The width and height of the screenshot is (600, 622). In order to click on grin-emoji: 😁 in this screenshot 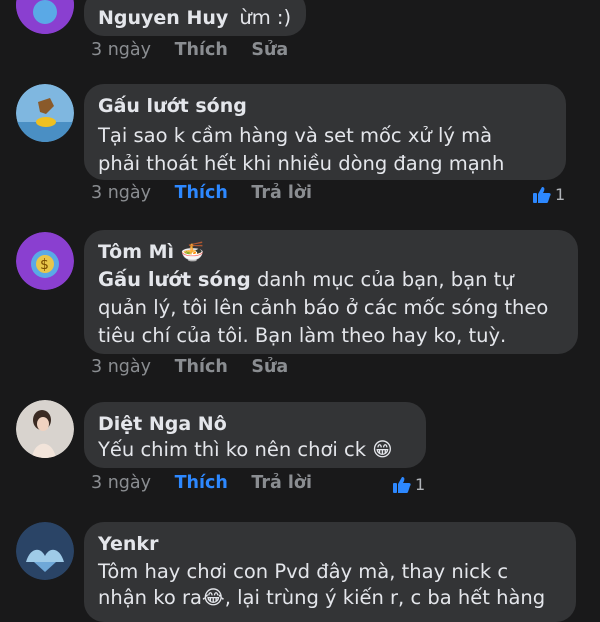, I will do `click(382, 449)`.